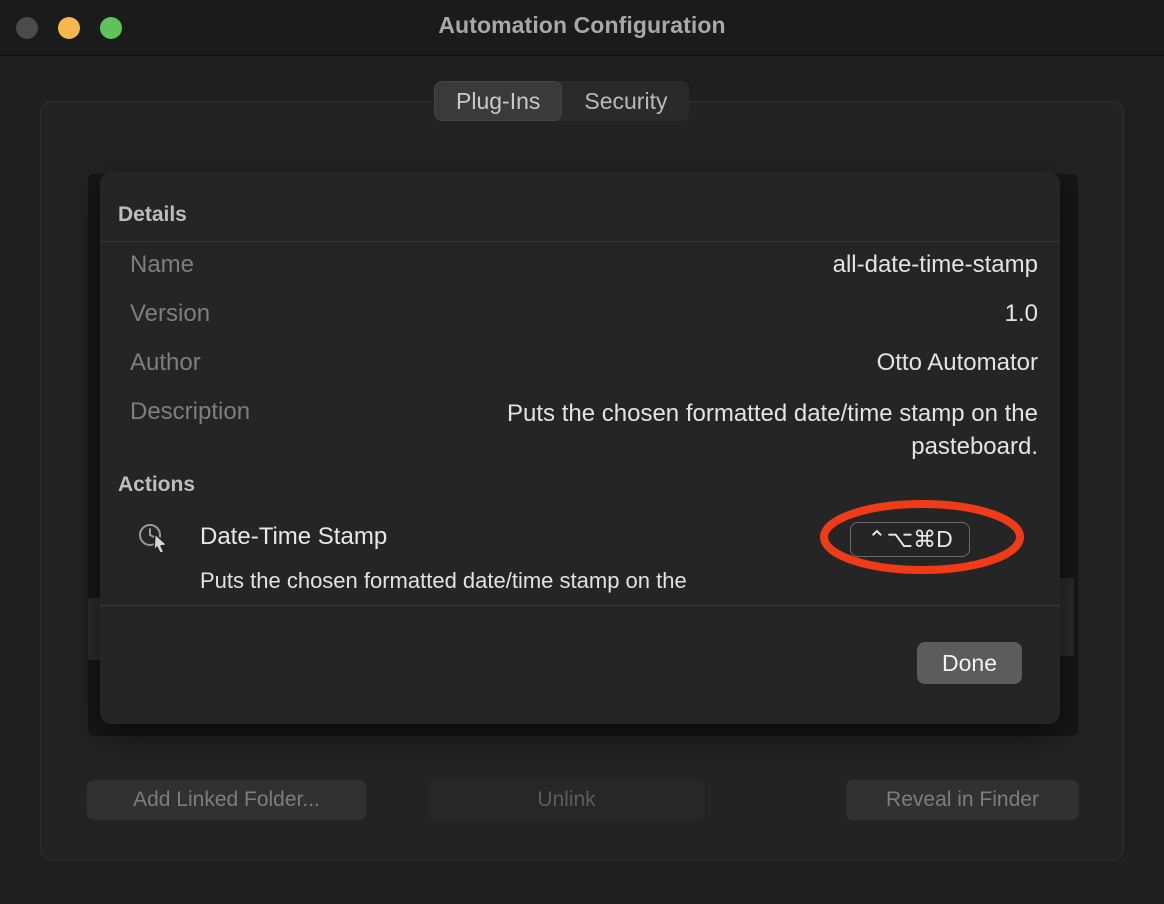 This screenshot has height=904, width=1164. I want to click on tab-plug-ins: Plug-Ins, so click(498, 101).